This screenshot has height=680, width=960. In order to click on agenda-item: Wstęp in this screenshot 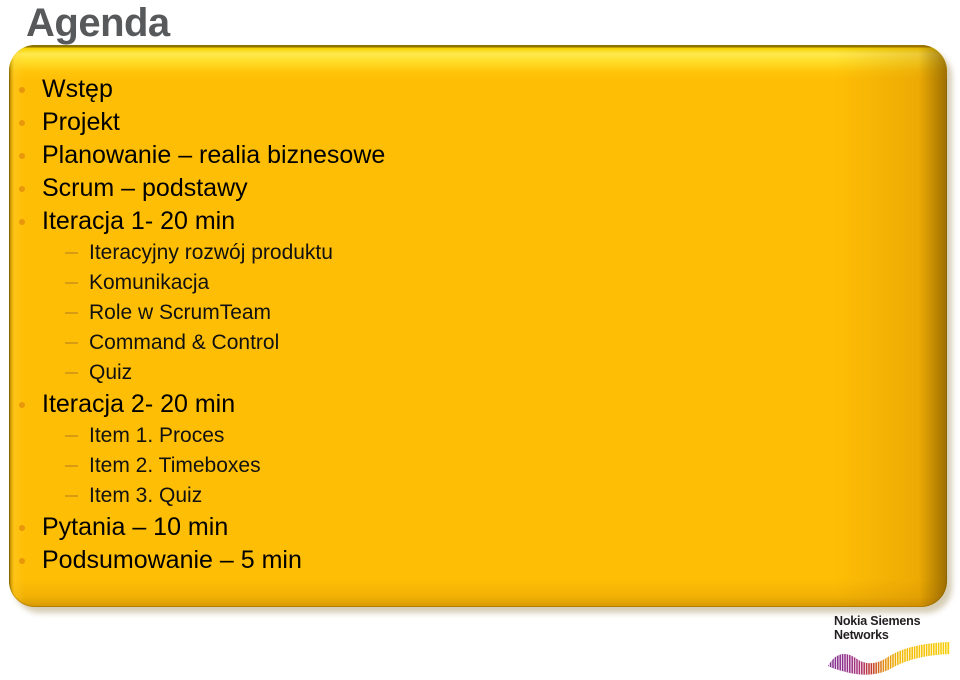, I will do `click(478, 89)`.